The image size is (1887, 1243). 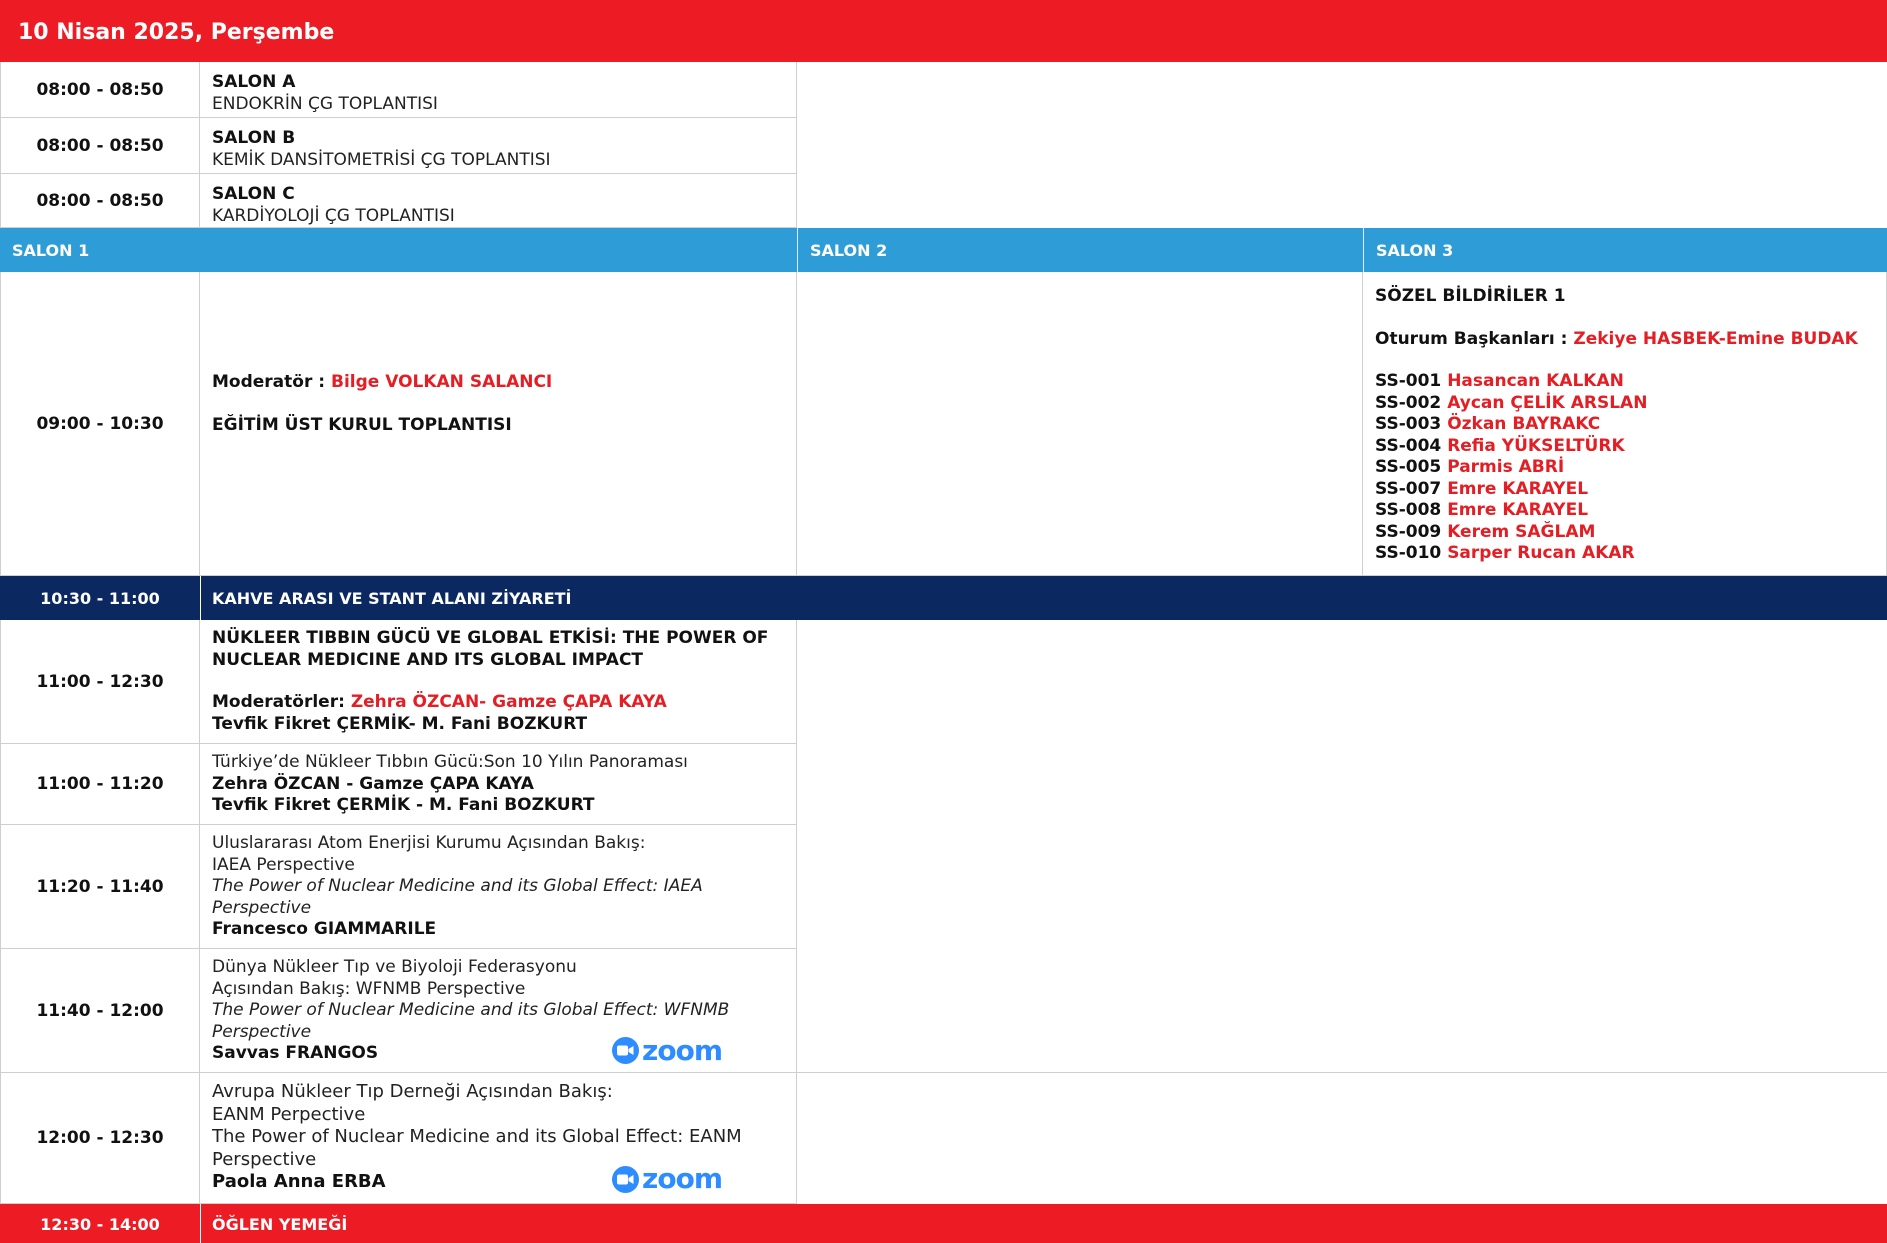 What do you see at coordinates (403, 805) in the screenshot?
I see `talk-speaker: Tevfik Fikret ÇERMİK - M. Fani BOZKURT` at bounding box center [403, 805].